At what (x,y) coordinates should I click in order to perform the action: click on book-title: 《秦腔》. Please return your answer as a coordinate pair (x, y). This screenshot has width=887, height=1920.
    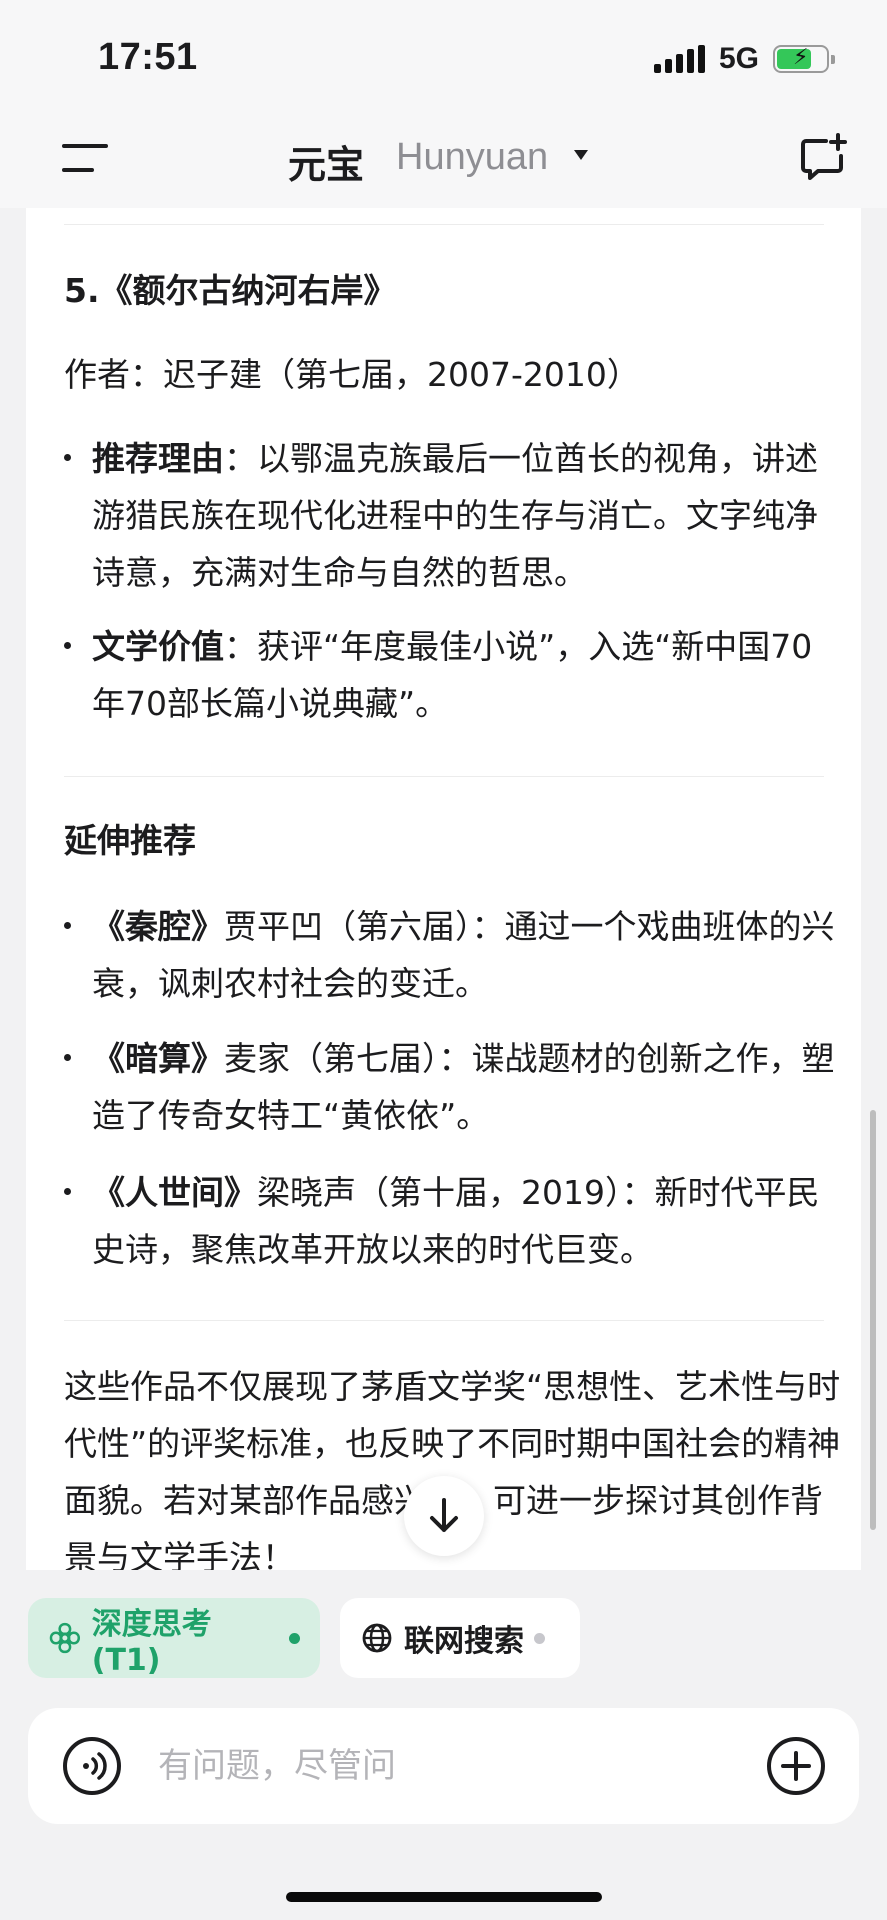
    Looking at the image, I should click on (158, 926).